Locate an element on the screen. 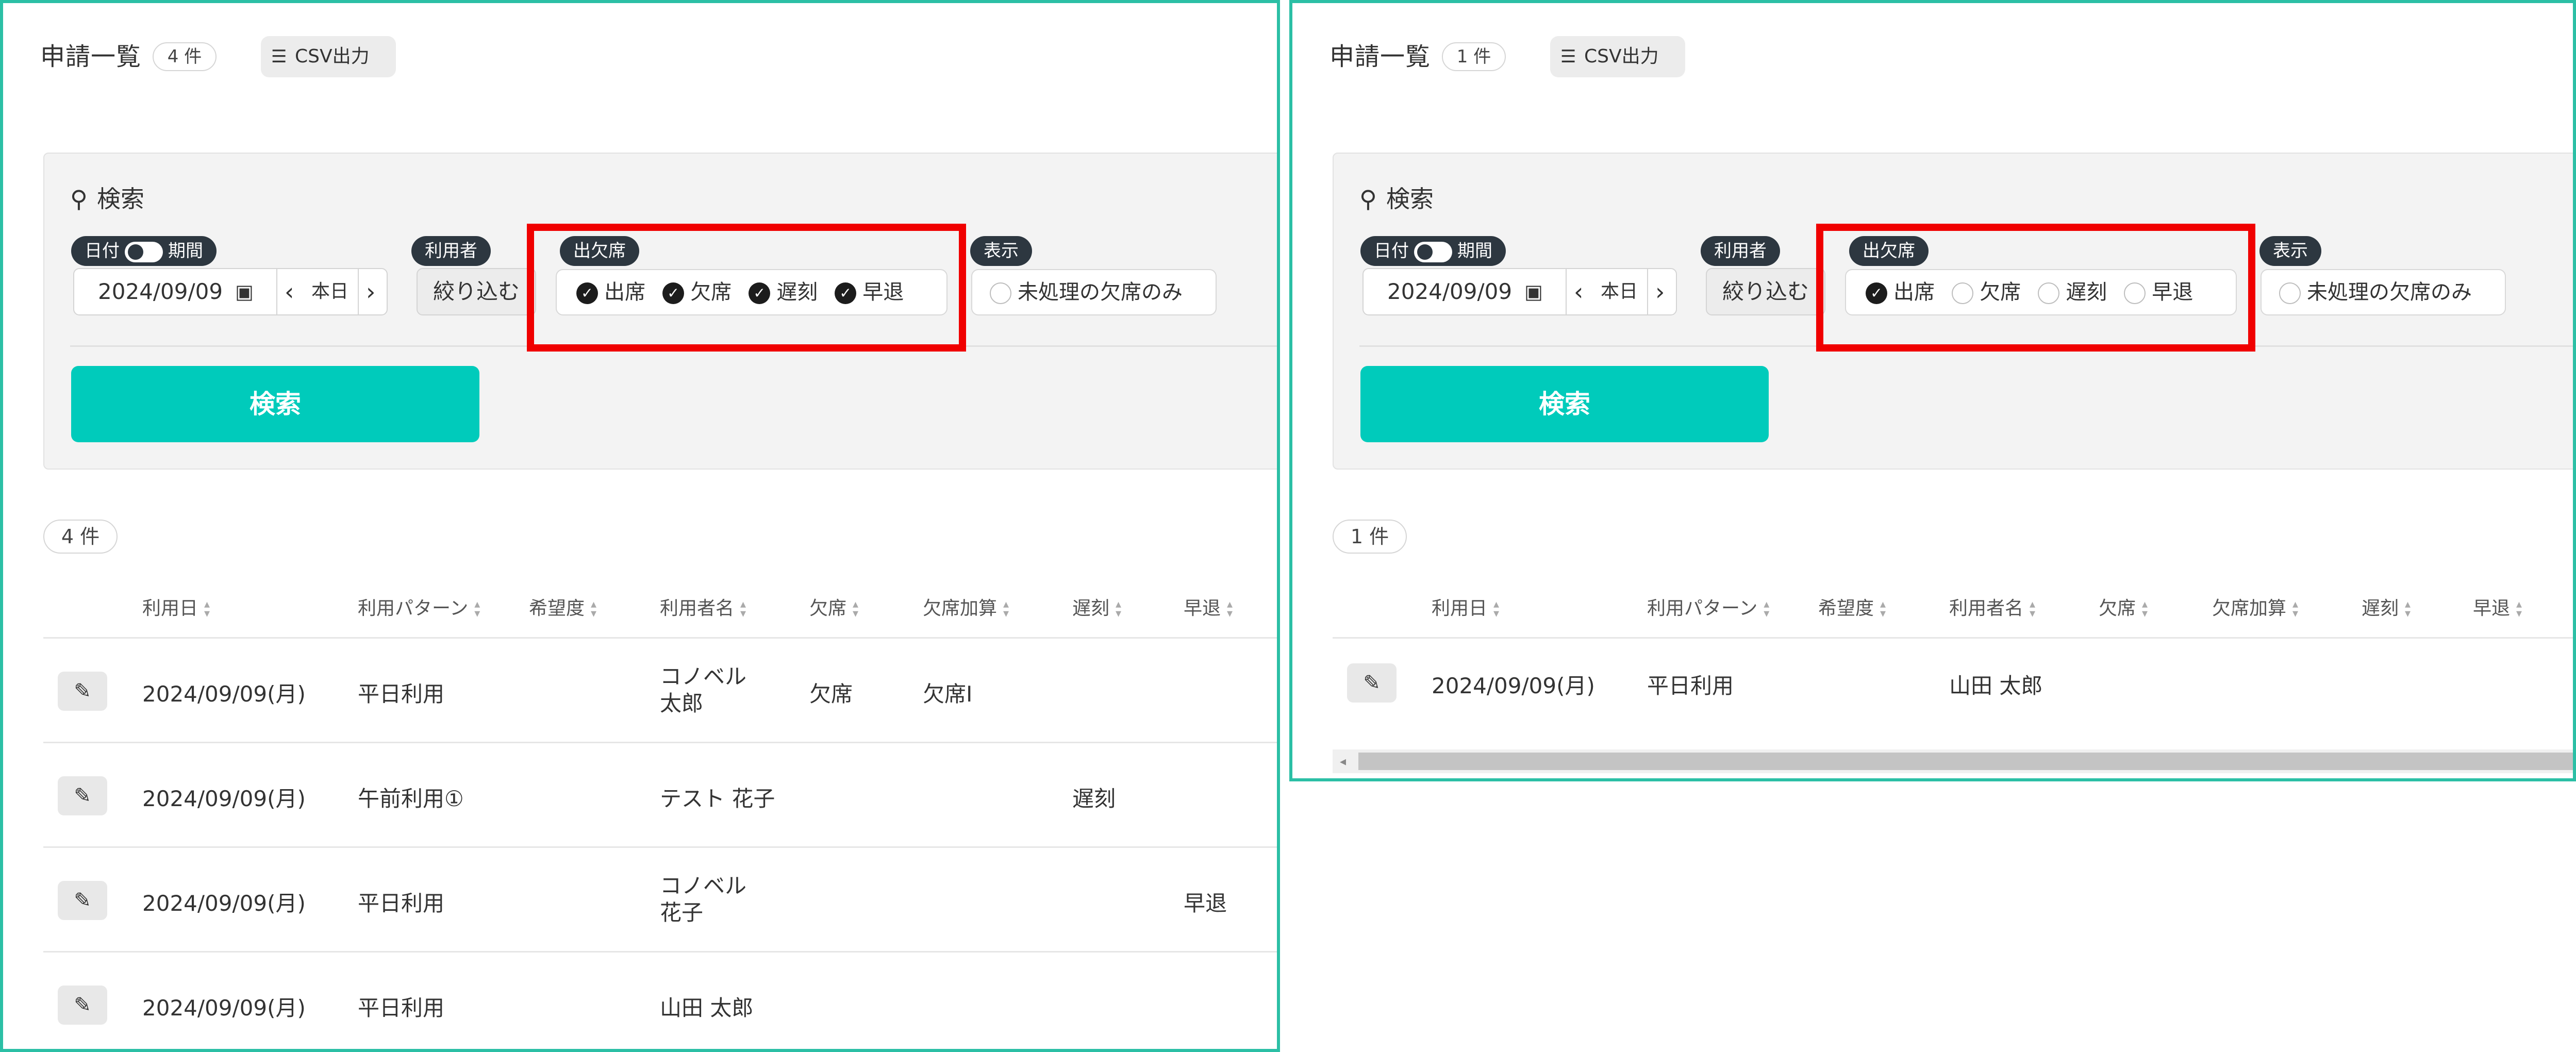 Image resolution: width=2576 pixels, height=1052 pixels. period-tag-label: 期間 is located at coordinates (1474, 251).